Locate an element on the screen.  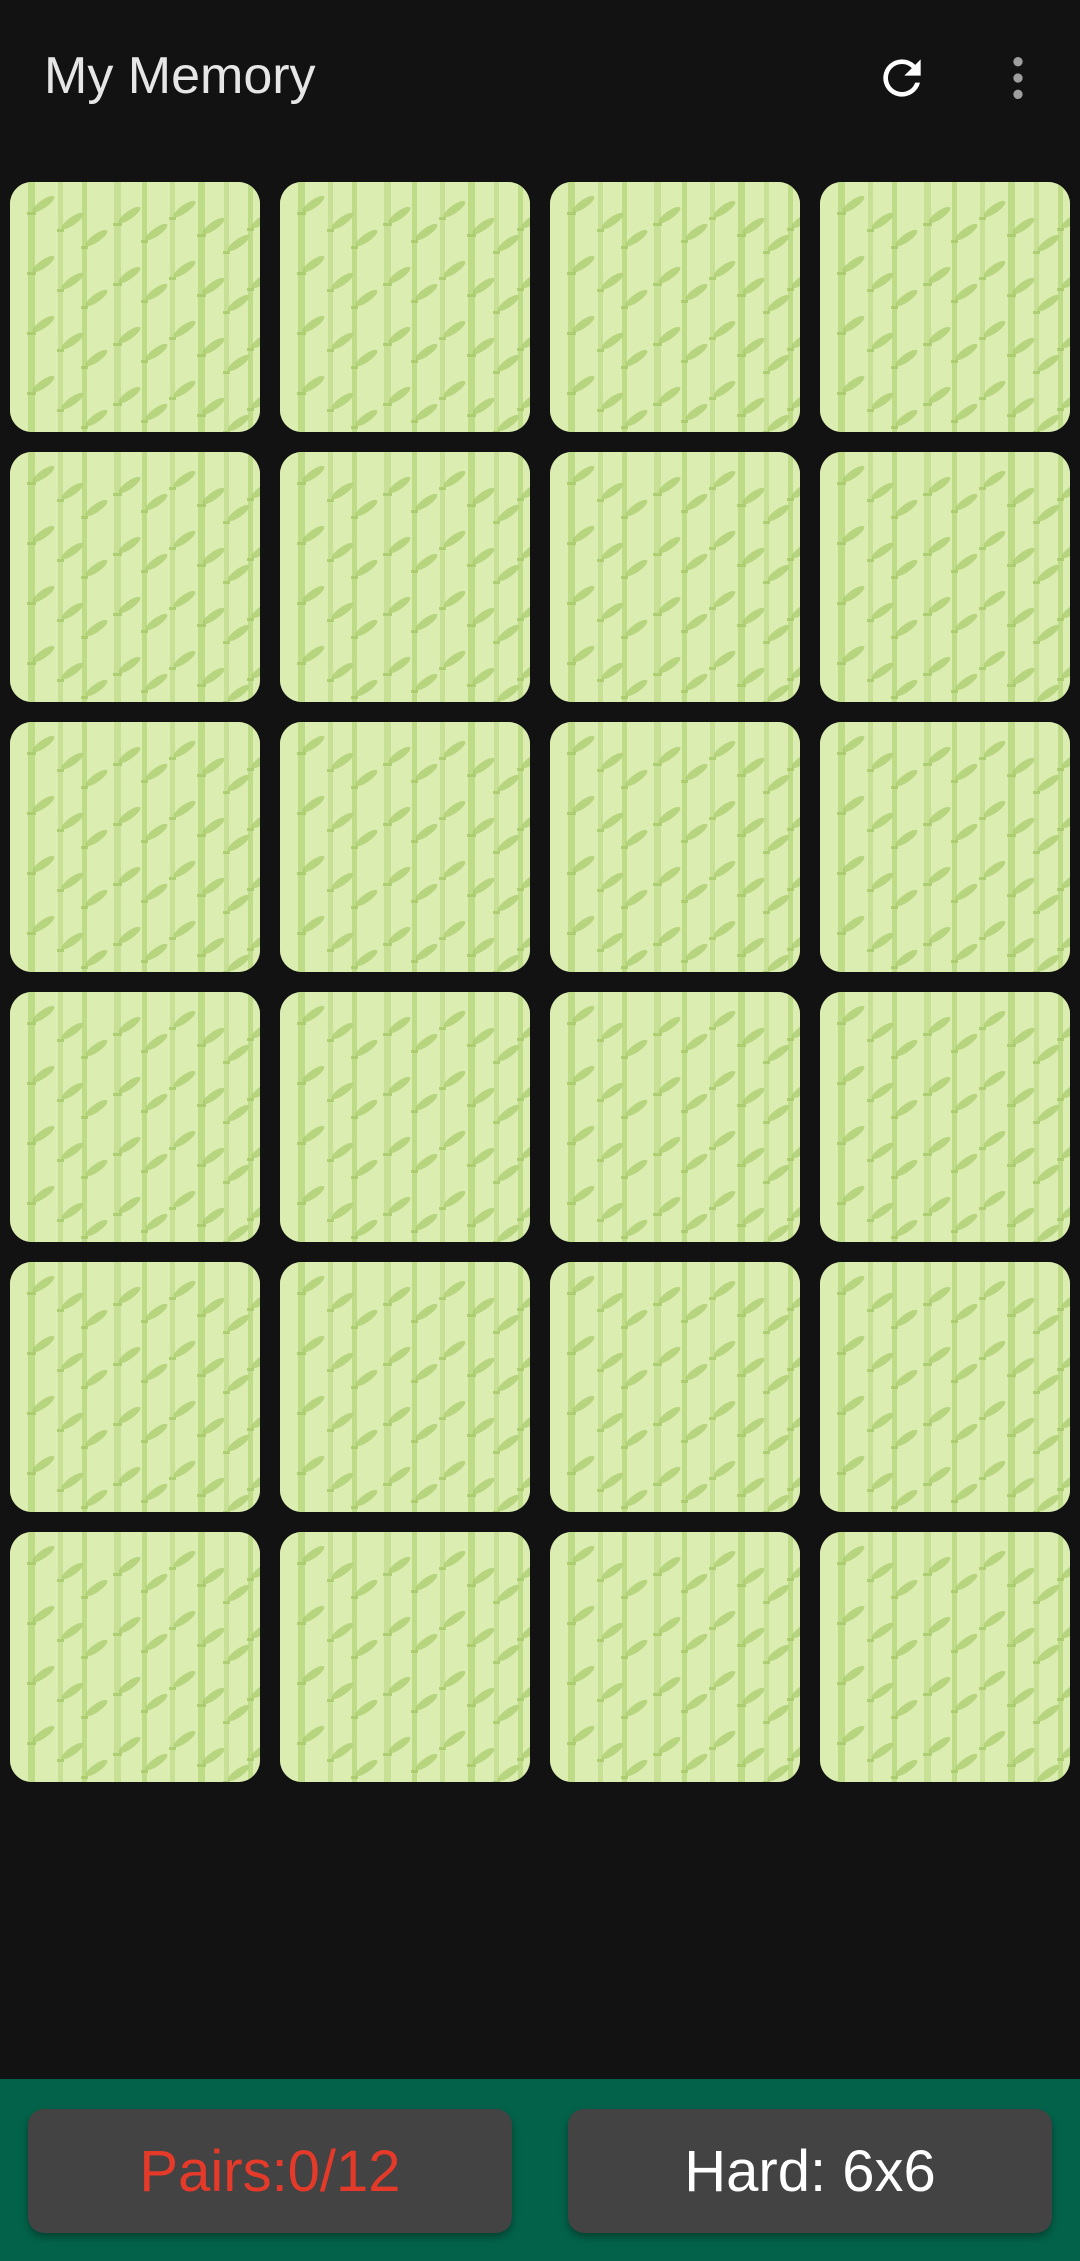
pairs-label: Pairs:0/12 is located at coordinates (270, 2171).